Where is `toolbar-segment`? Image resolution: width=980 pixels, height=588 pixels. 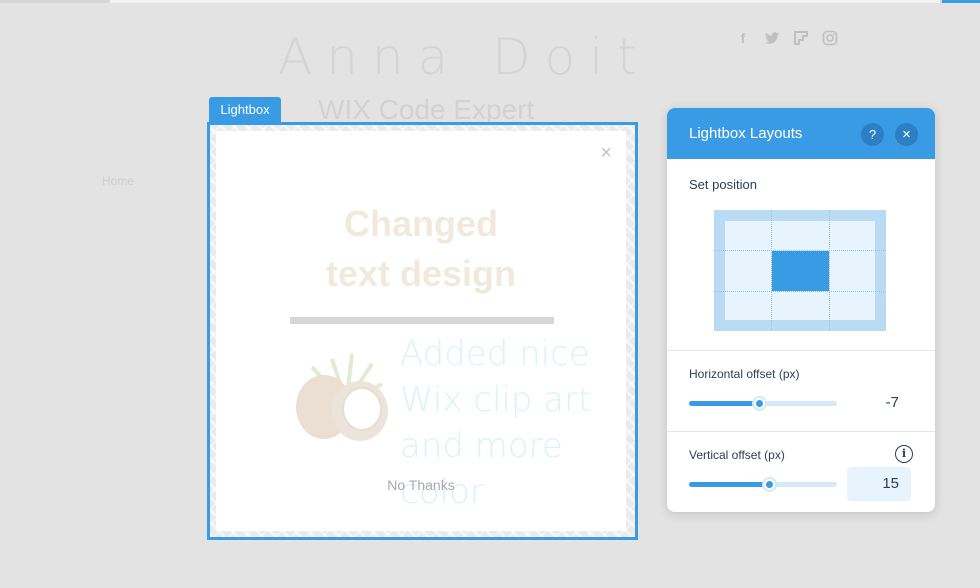 toolbar-segment is located at coordinates (525, 1).